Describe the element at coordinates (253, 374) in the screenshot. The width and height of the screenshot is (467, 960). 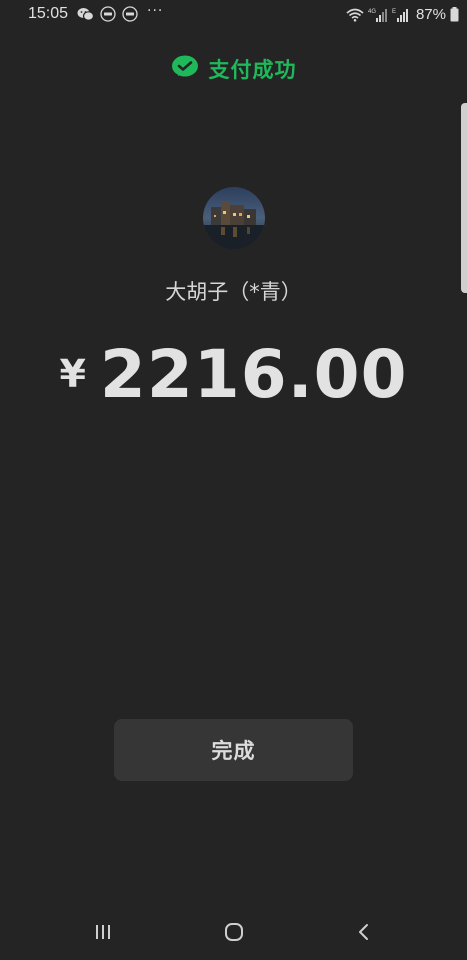
I see `amount-value: 2216.00` at that location.